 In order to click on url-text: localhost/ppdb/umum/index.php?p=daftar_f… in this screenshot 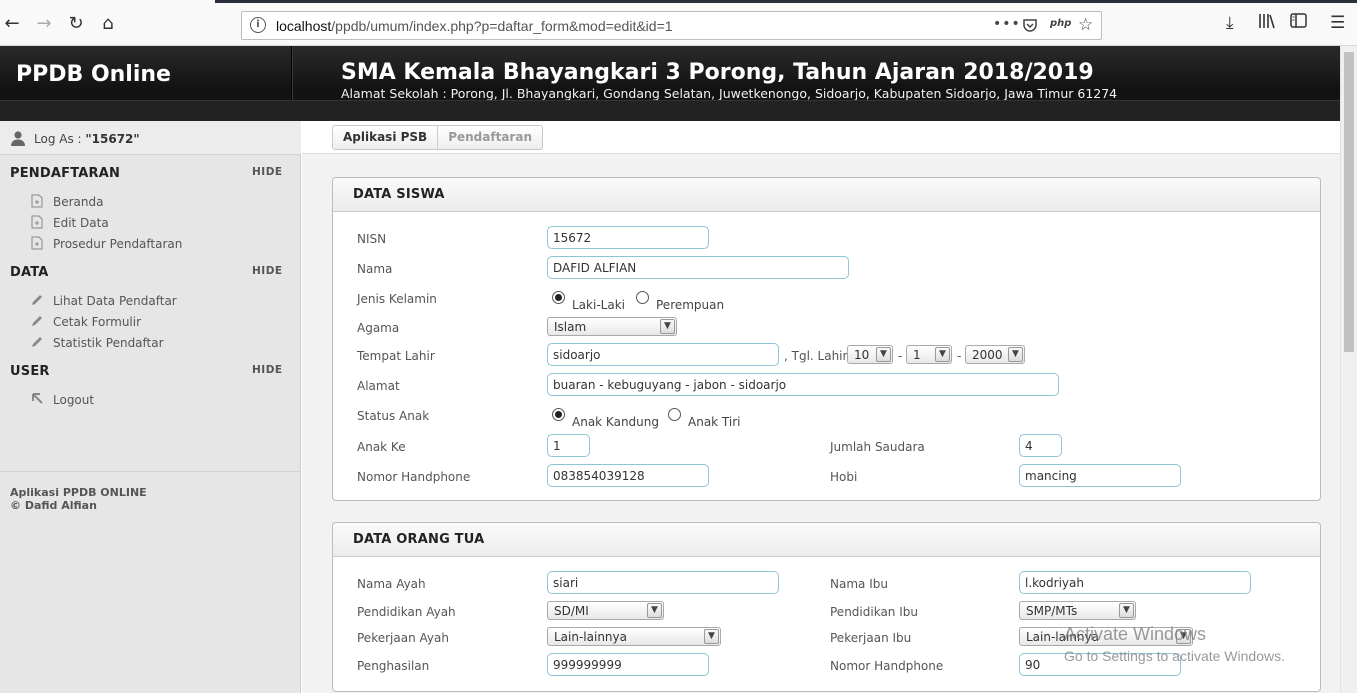, I will do `click(474, 26)`.